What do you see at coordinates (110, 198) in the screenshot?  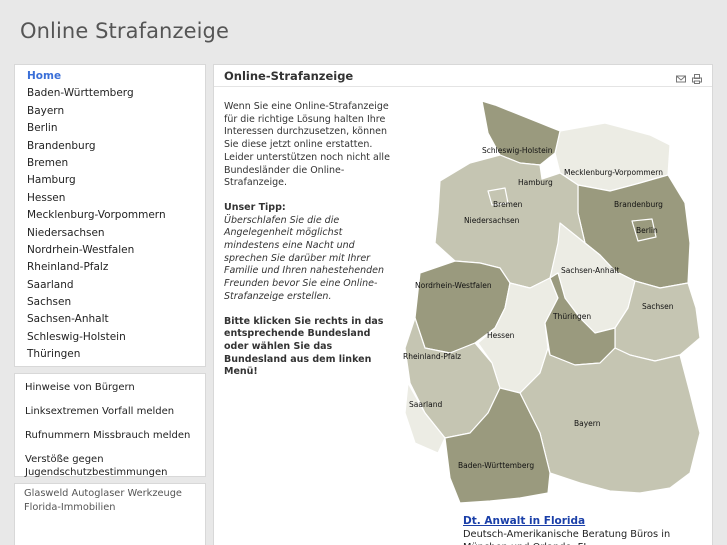 I see `nav-item-hessen: Hessen` at bounding box center [110, 198].